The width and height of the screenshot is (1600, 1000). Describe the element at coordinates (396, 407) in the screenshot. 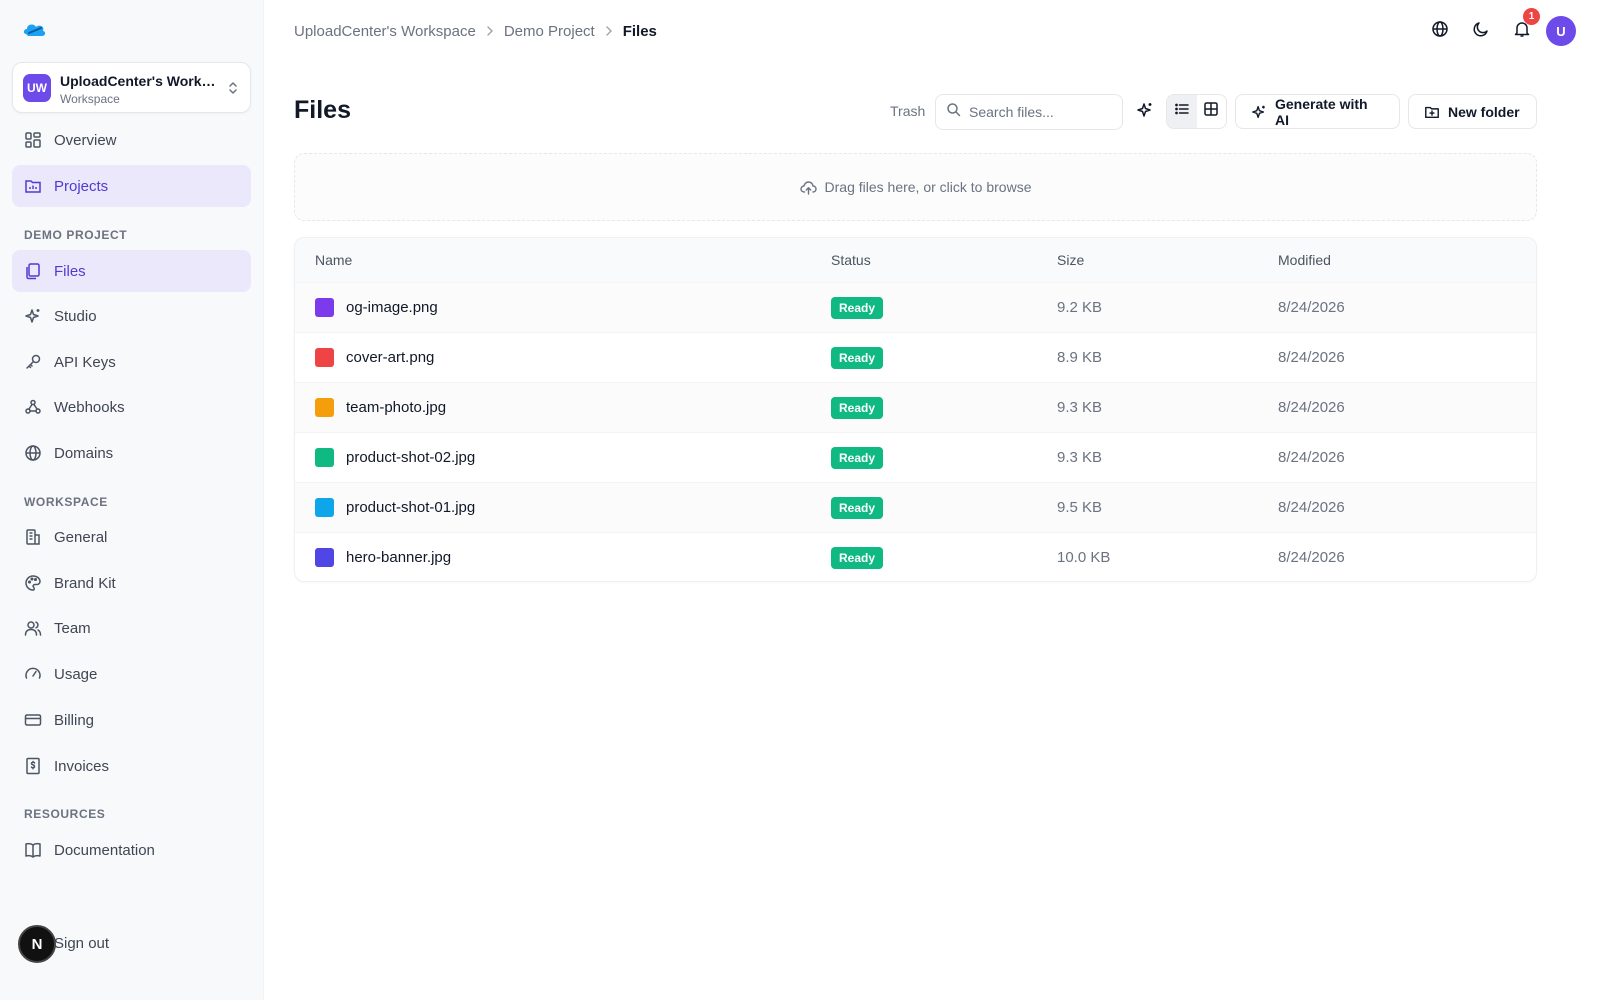

I see `file-name: team-photo.jpg` at that location.